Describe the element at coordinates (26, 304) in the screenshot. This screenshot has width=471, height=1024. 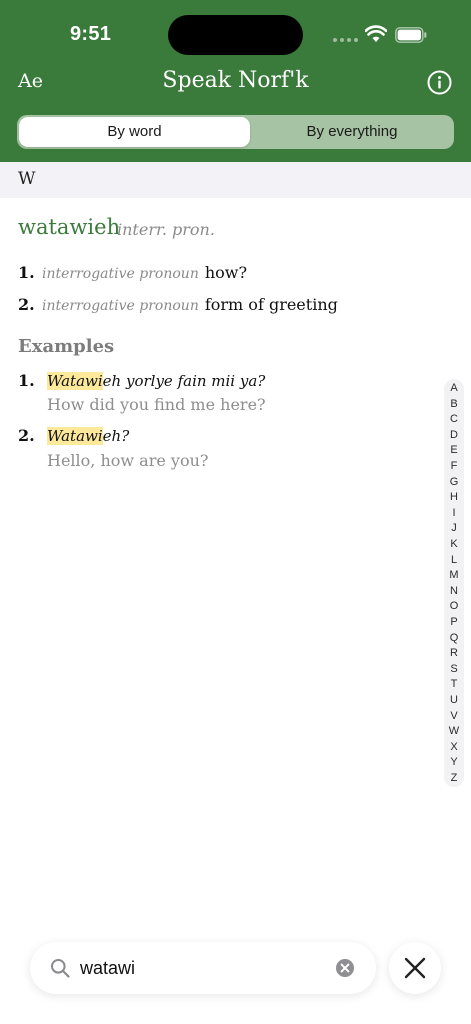
I see `sense-number: 2.` at that location.